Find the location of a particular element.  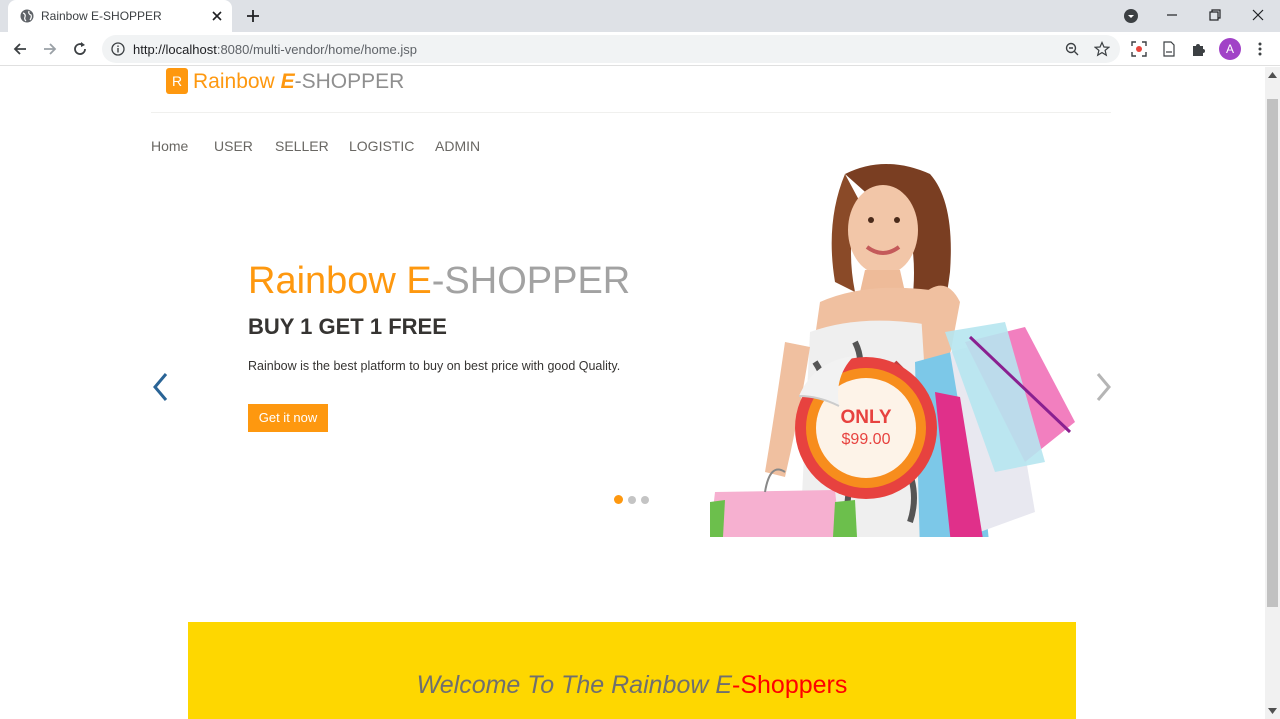

minimize-icon is located at coordinates (1172, 15).